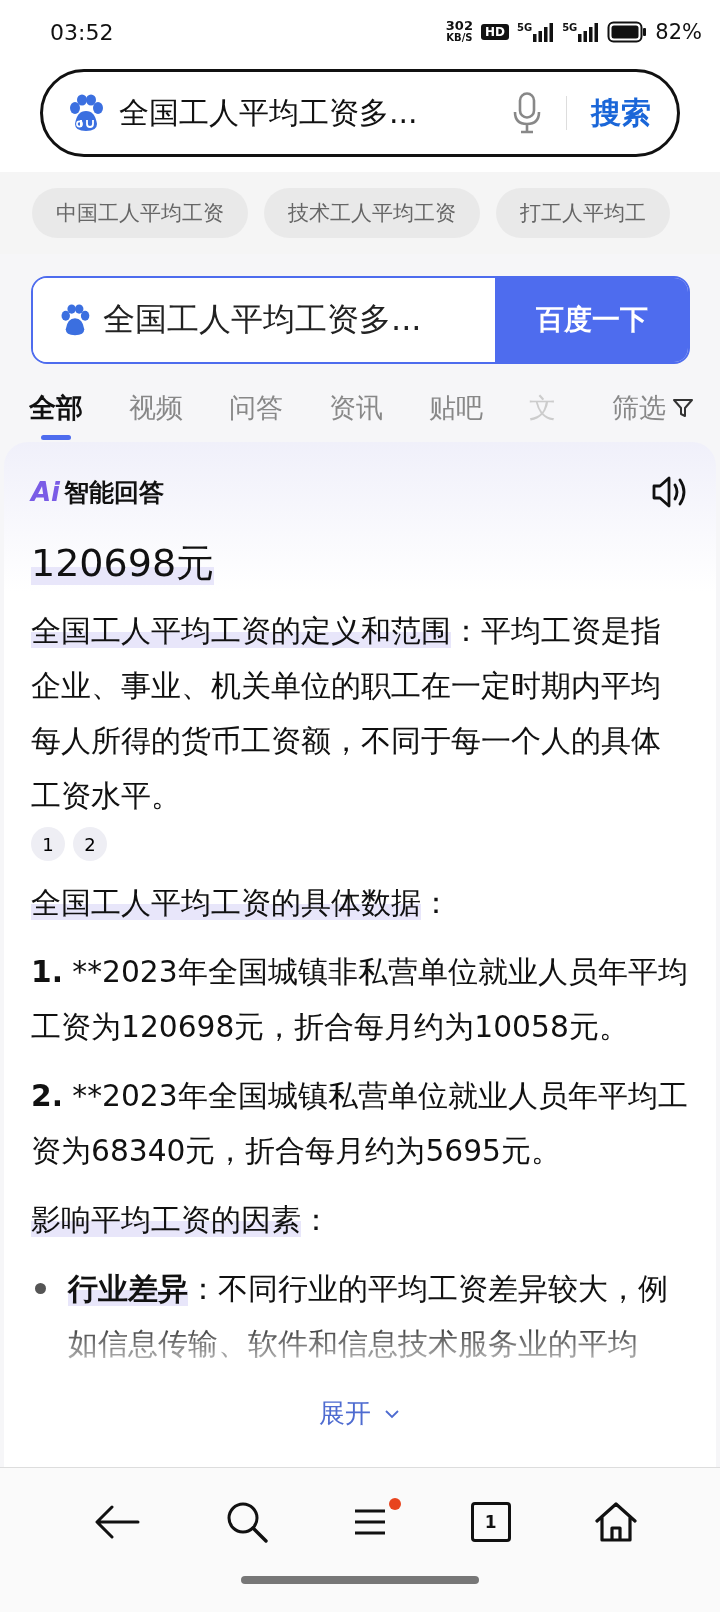 This screenshot has width=720, height=1612. Describe the element at coordinates (359, 1123) in the screenshot. I see `list-item: 2. **2023年全国城镇私营单位就业人员年平均工资为68340元，折合每月约为5695元。` at that location.